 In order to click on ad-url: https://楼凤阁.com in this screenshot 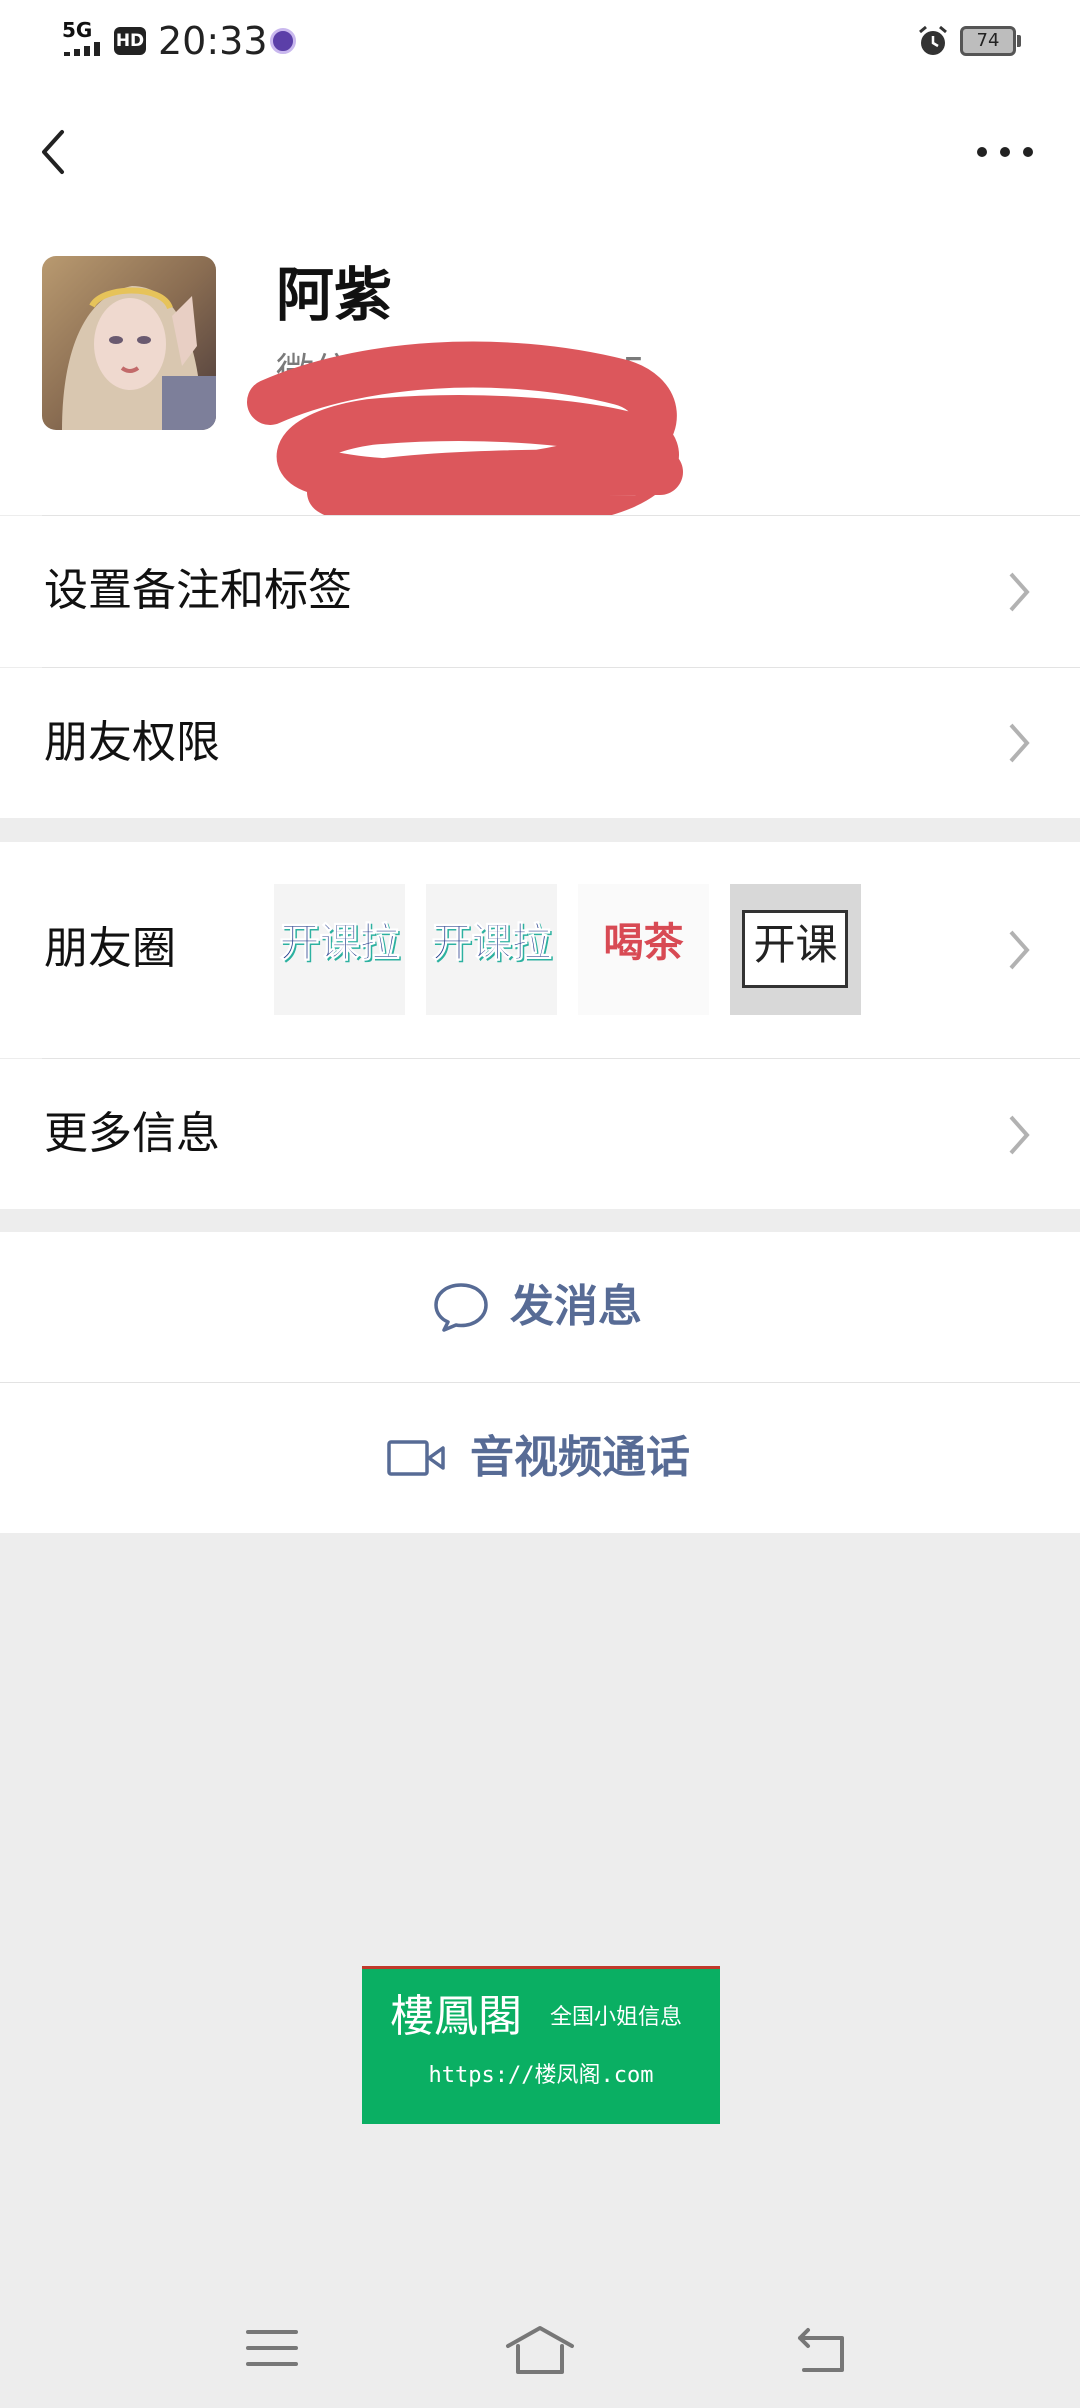, I will do `click(541, 2075)`.